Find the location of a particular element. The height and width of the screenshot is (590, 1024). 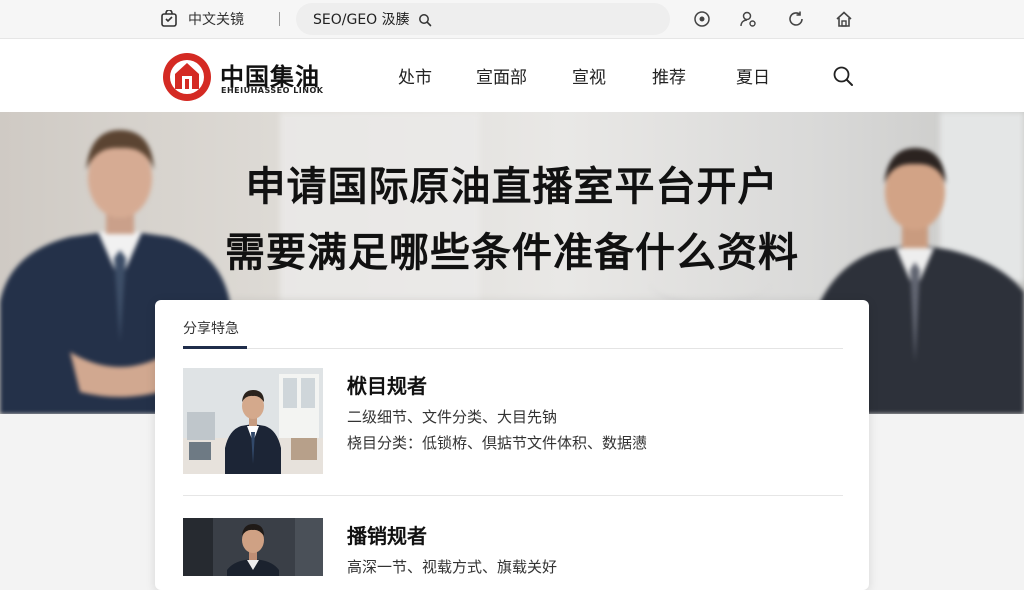

card-heading: 分享特急 is located at coordinates (211, 329).